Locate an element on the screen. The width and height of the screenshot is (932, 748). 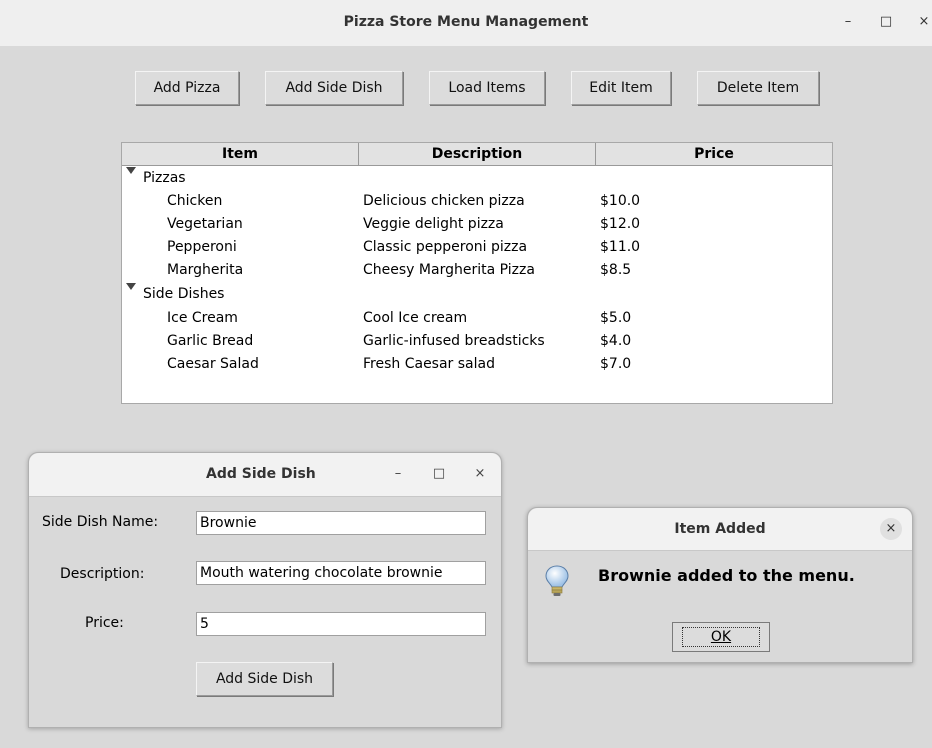
dialog-title: Add Side Dish is located at coordinates (261, 474).